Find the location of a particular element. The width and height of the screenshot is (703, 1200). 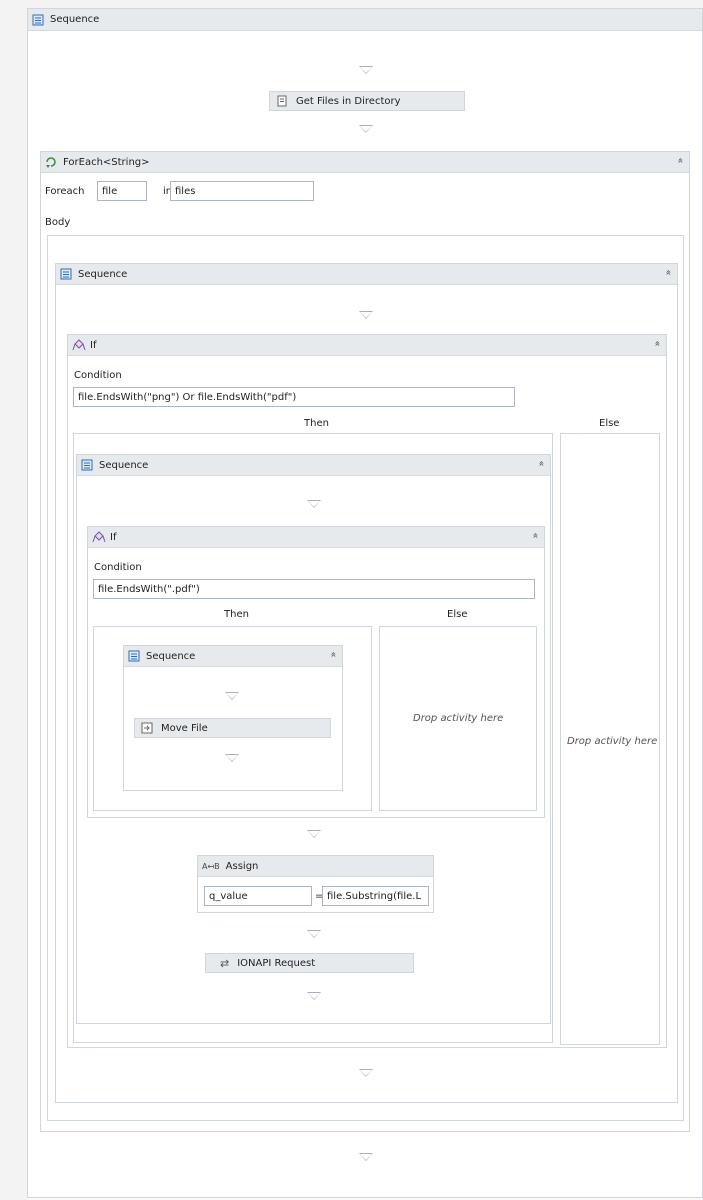

ionapi-icon: ⇄ is located at coordinates (225, 963).